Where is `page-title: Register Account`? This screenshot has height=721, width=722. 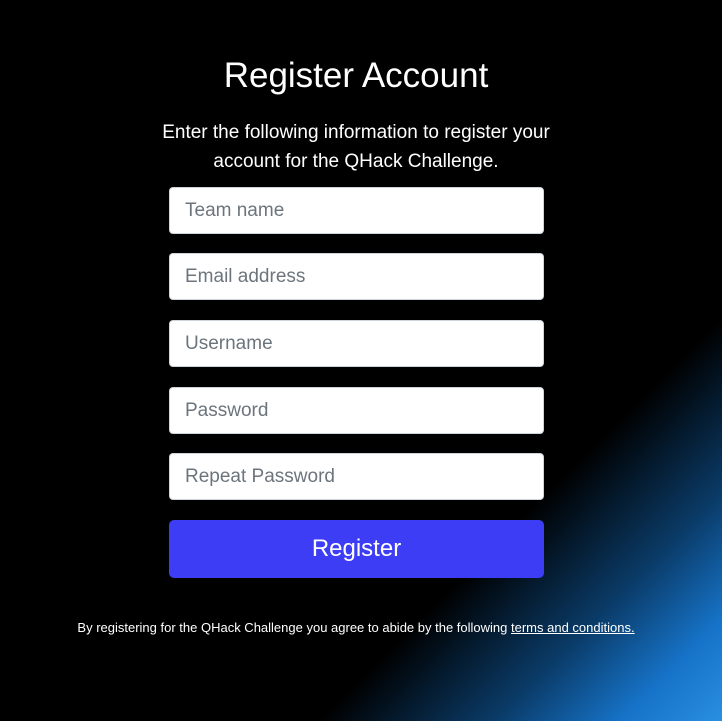 page-title: Register Account is located at coordinates (356, 75).